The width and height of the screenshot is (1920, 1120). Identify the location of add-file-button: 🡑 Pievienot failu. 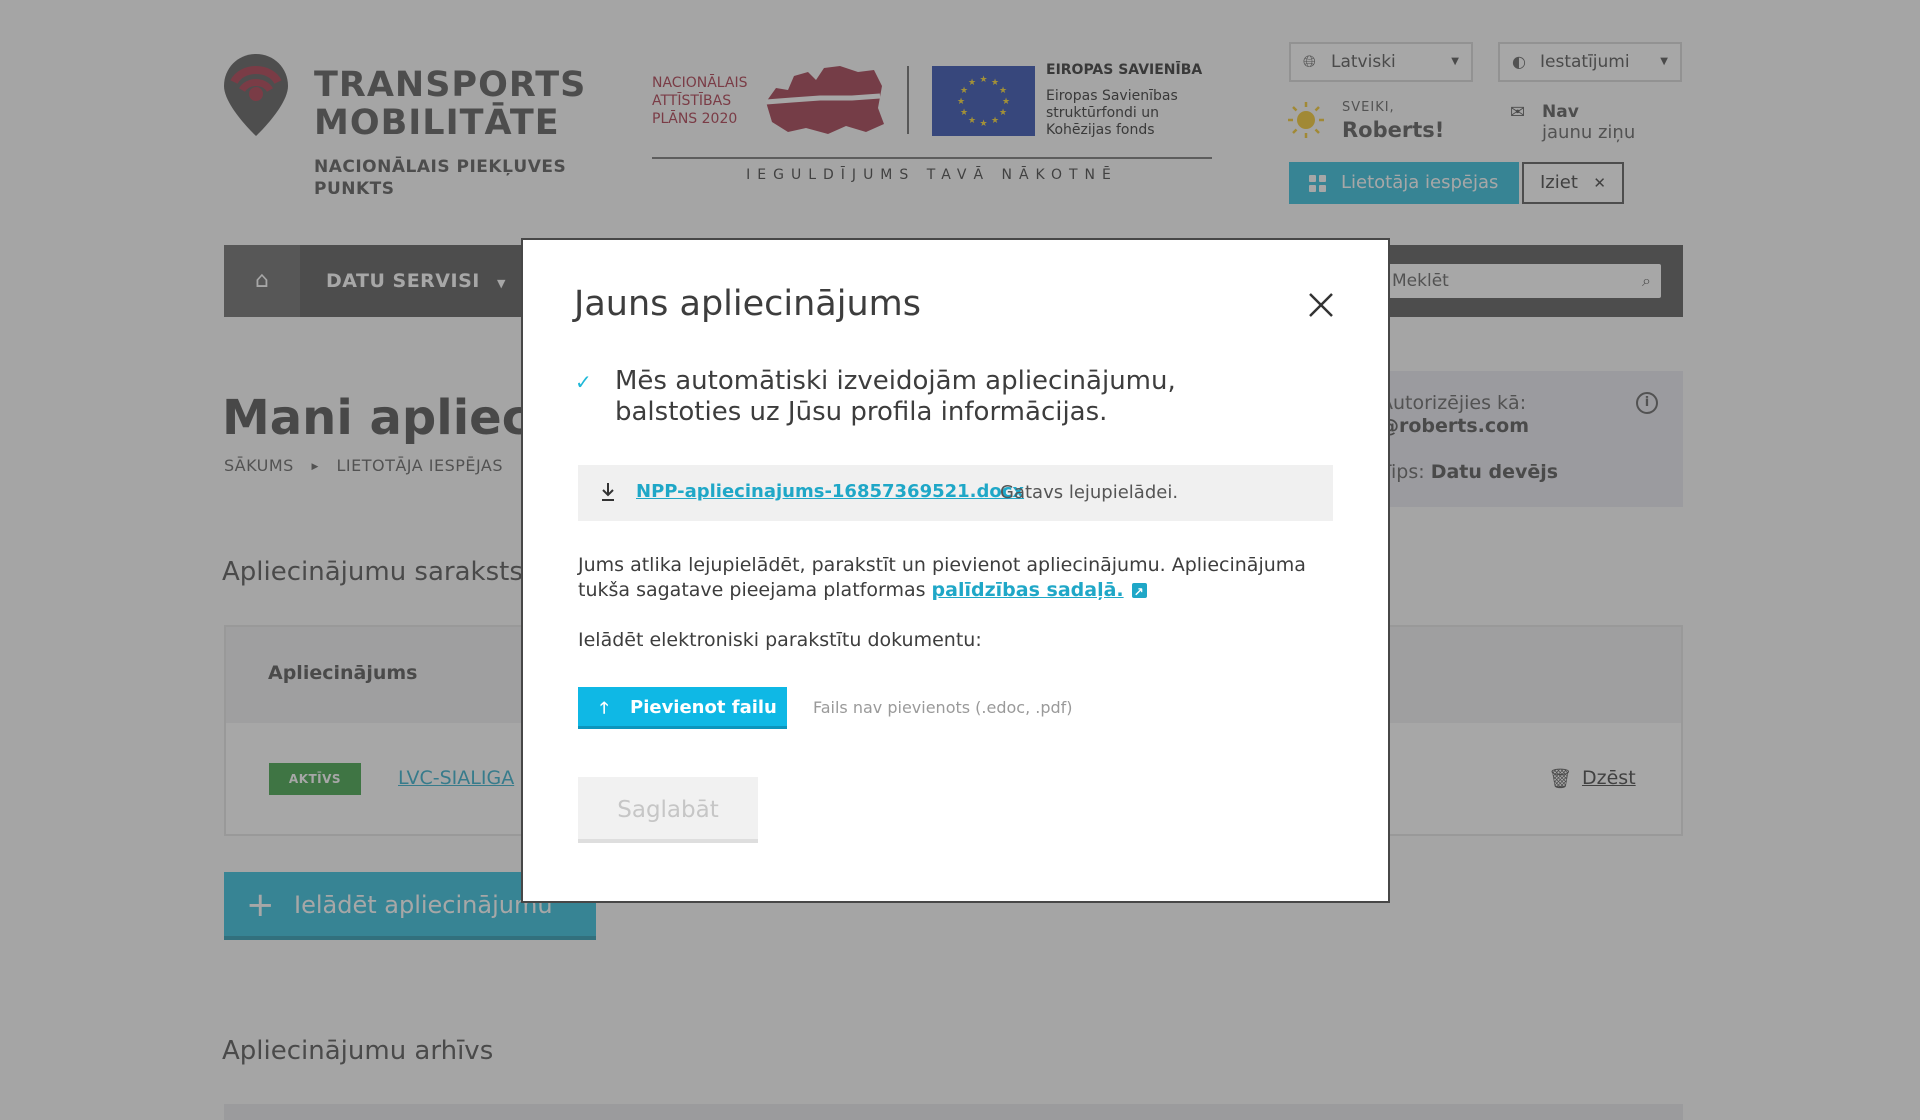
(682, 708).